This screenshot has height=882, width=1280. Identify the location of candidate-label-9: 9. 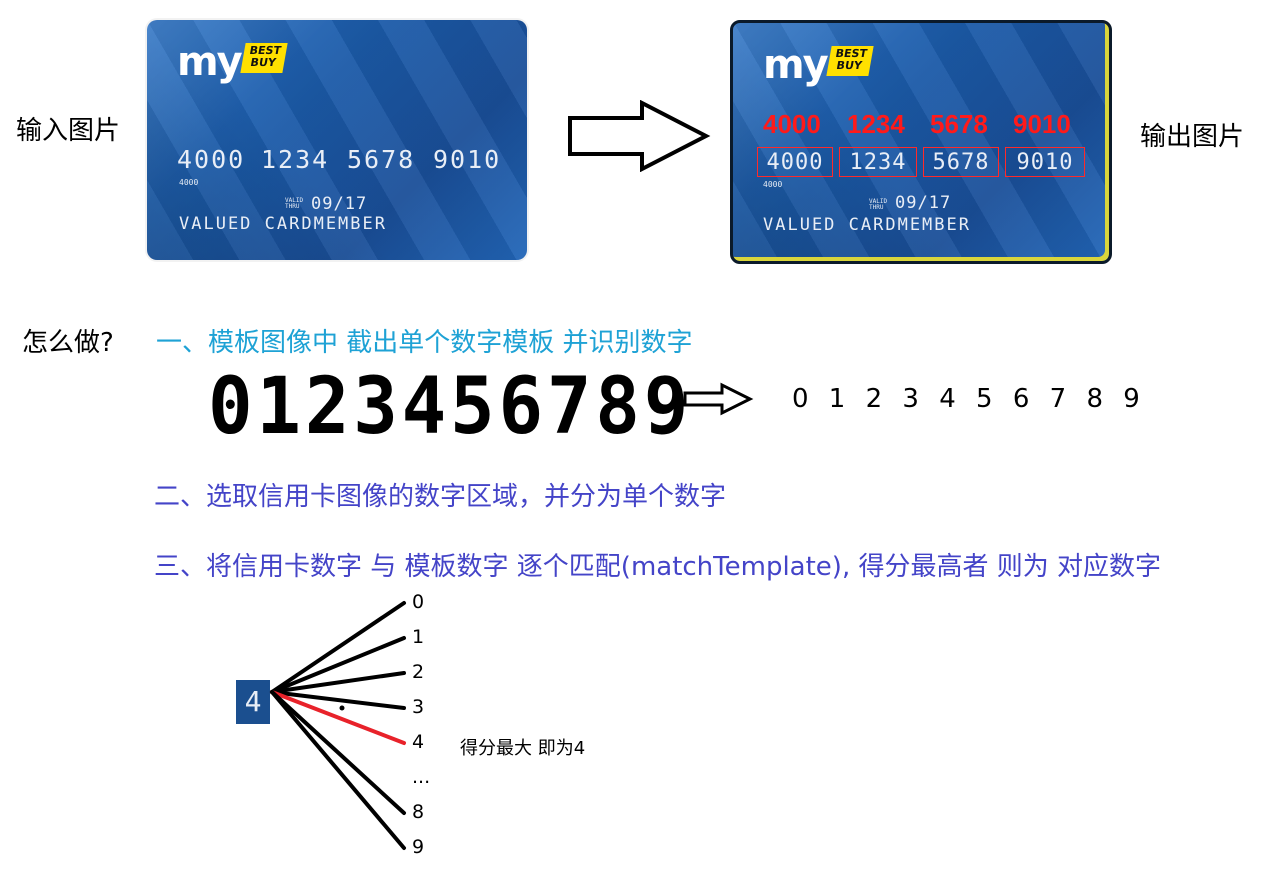
(418, 847).